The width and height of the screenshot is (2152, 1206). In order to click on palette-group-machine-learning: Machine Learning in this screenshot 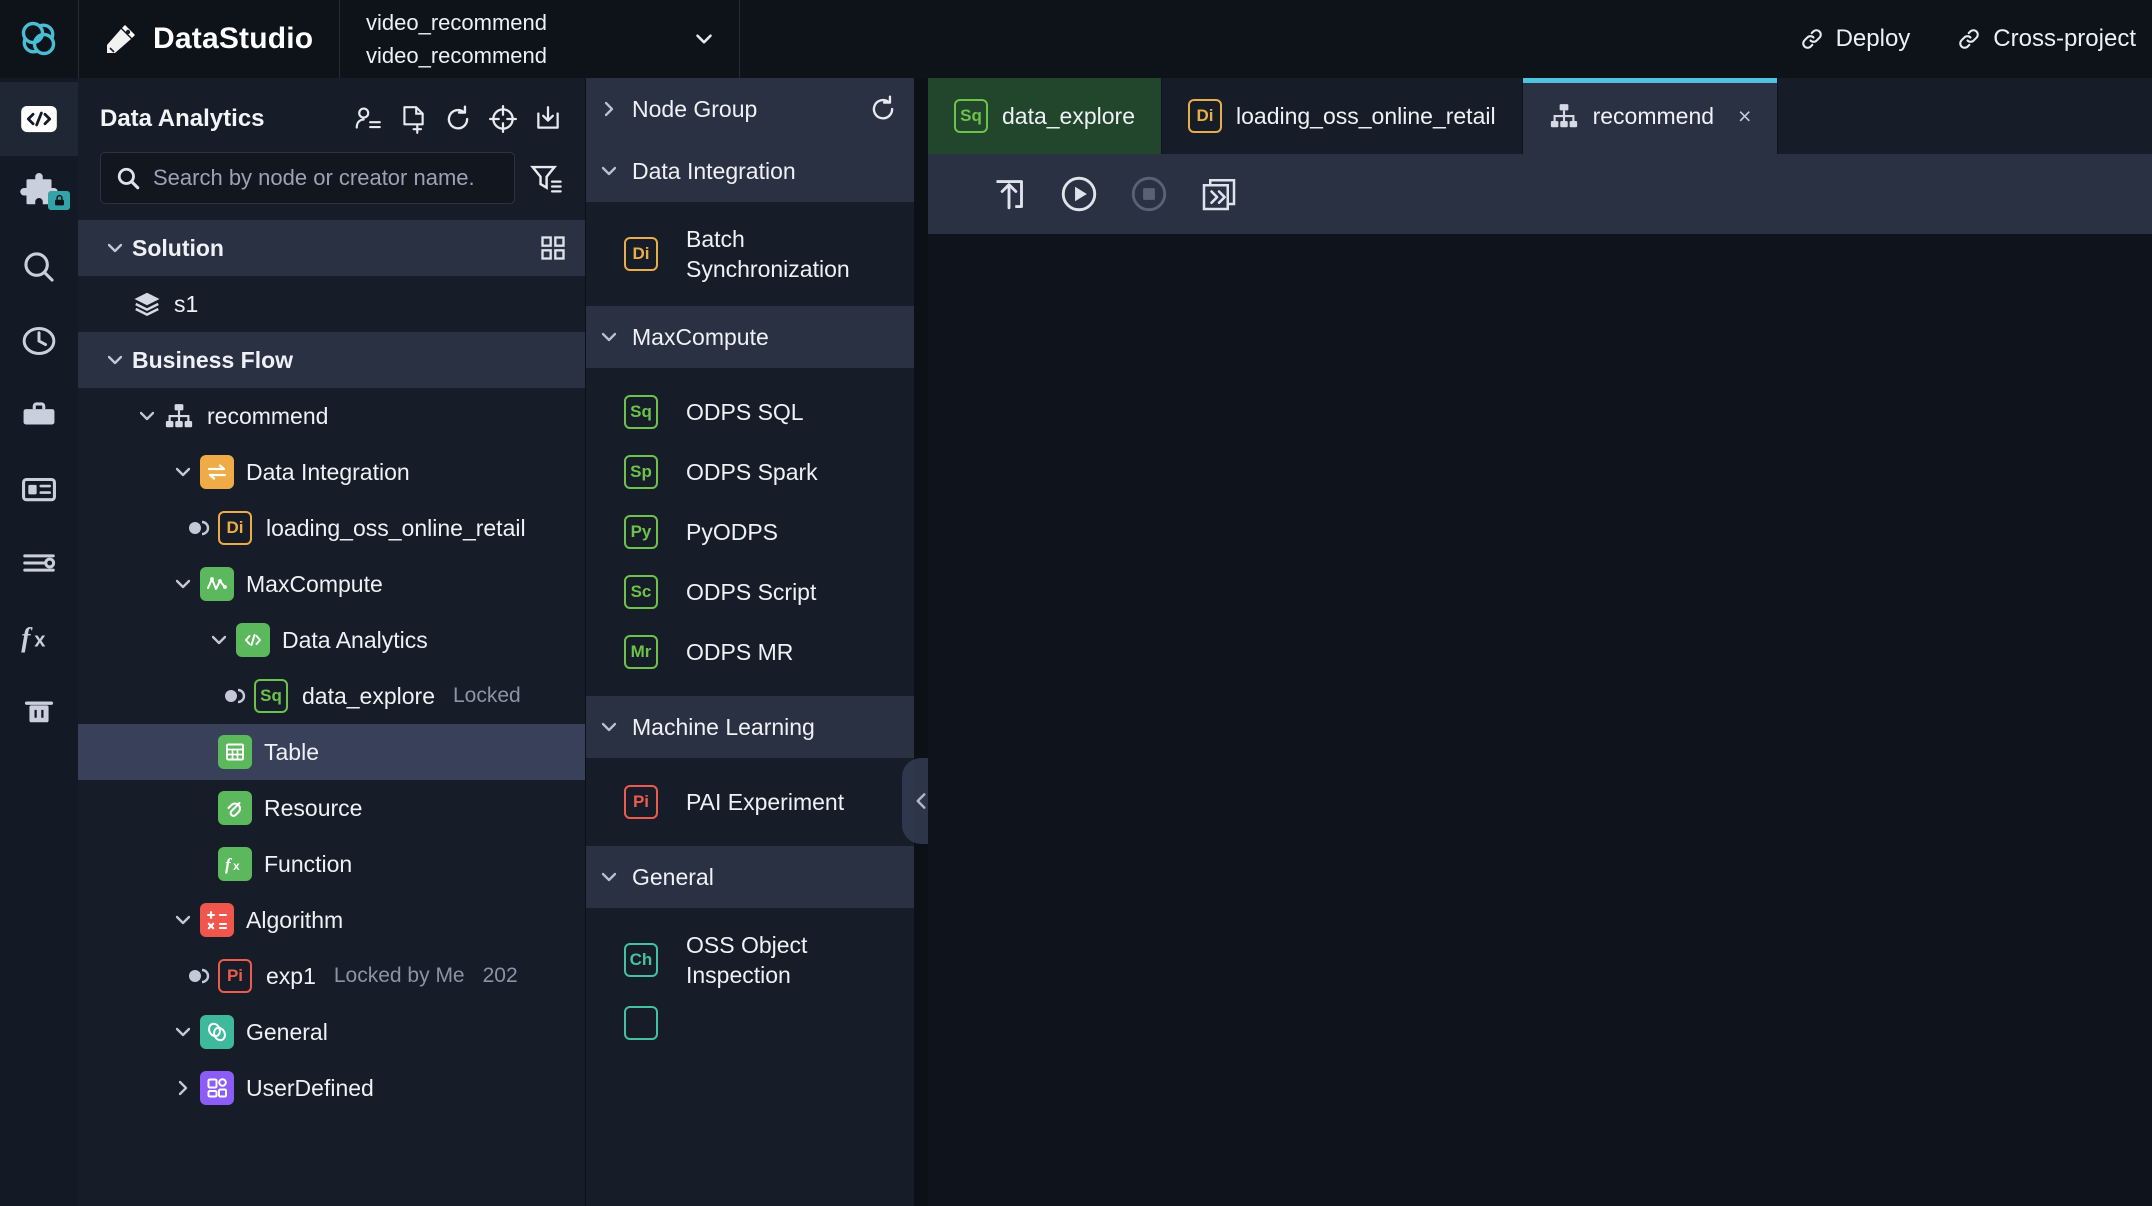, I will do `click(750, 727)`.